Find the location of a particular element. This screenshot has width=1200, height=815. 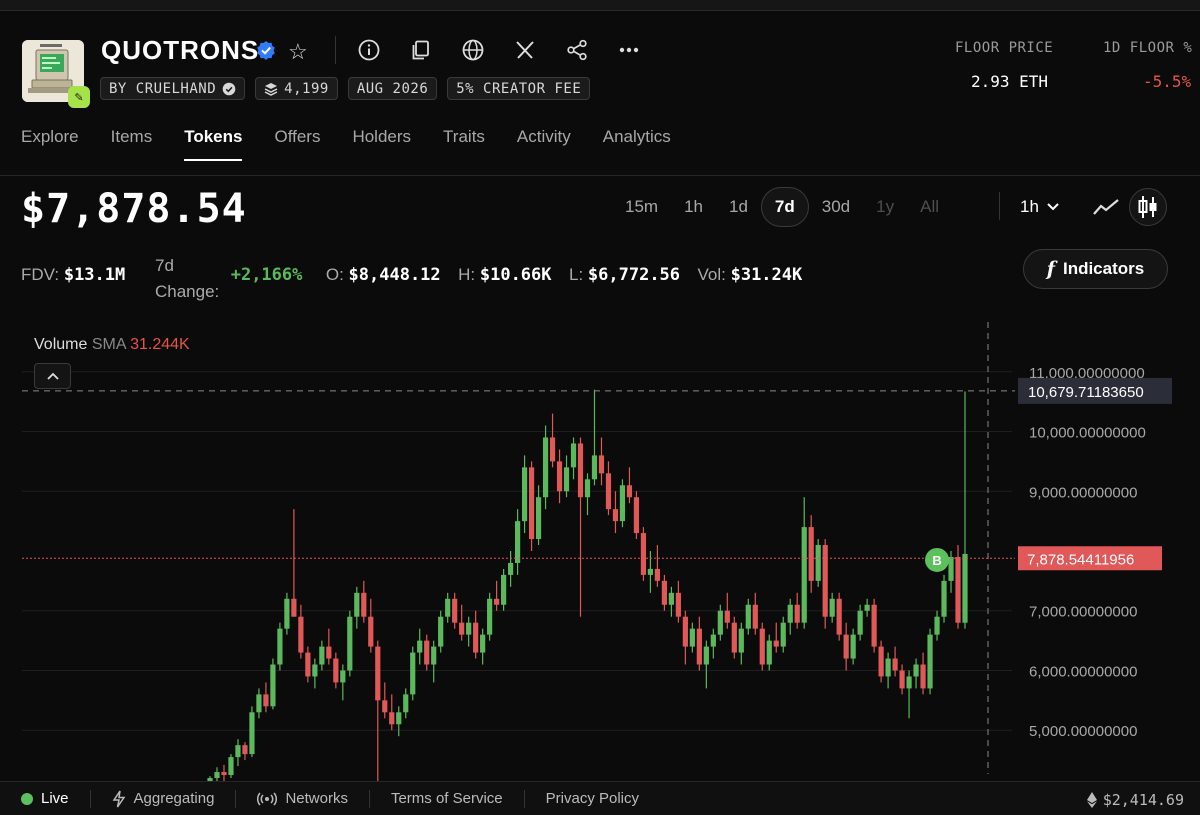

creator-chip: BY CRUELHAND is located at coordinates (173, 88).